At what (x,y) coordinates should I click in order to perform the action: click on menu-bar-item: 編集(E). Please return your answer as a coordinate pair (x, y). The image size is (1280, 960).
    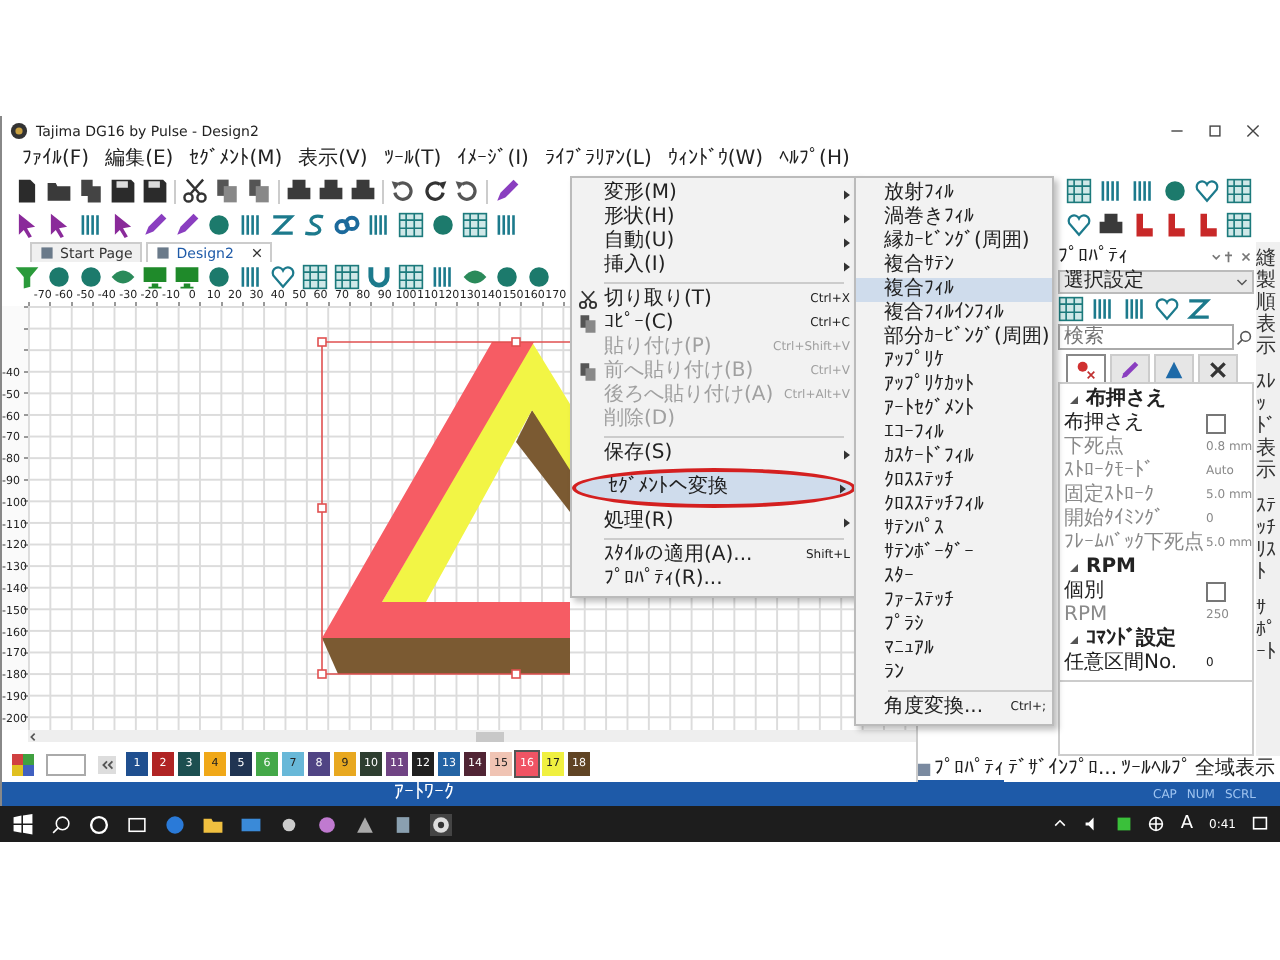
    Looking at the image, I should click on (139, 160).